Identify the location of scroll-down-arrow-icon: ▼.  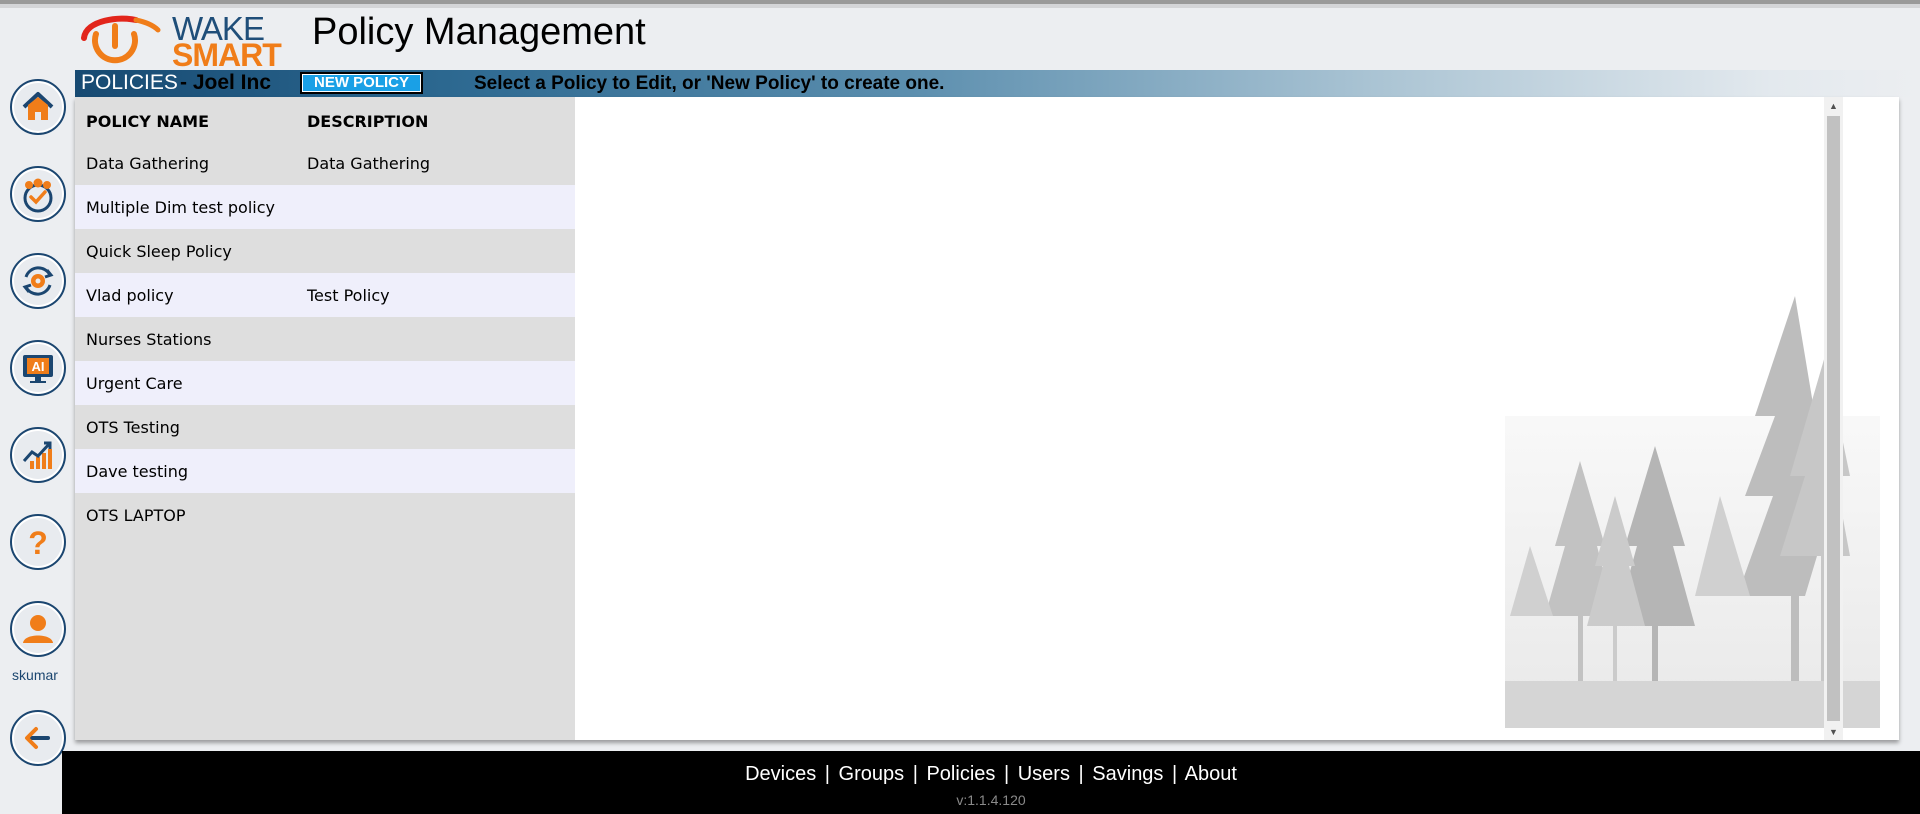
(1833, 731).